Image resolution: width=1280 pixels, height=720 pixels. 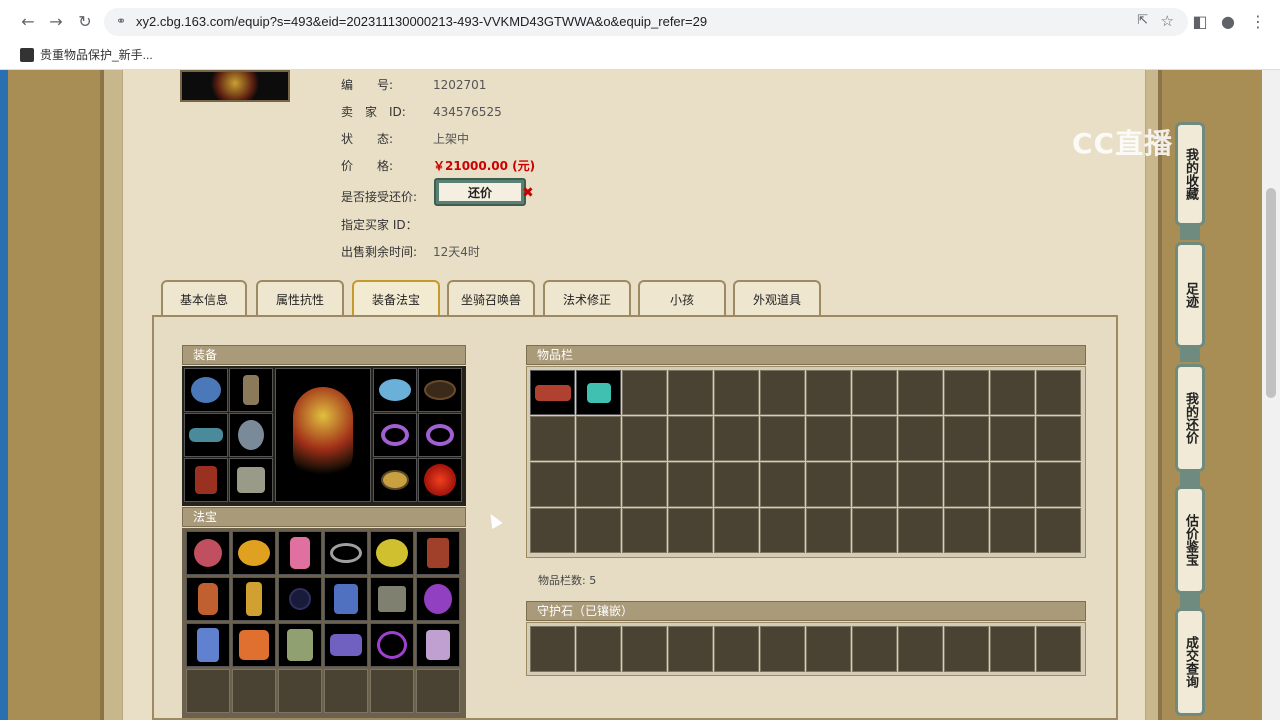 What do you see at coordinates (1200, 21) in the screenshot?
I see `sidebar-icon: ◧` at bounding box center [1200, 21].